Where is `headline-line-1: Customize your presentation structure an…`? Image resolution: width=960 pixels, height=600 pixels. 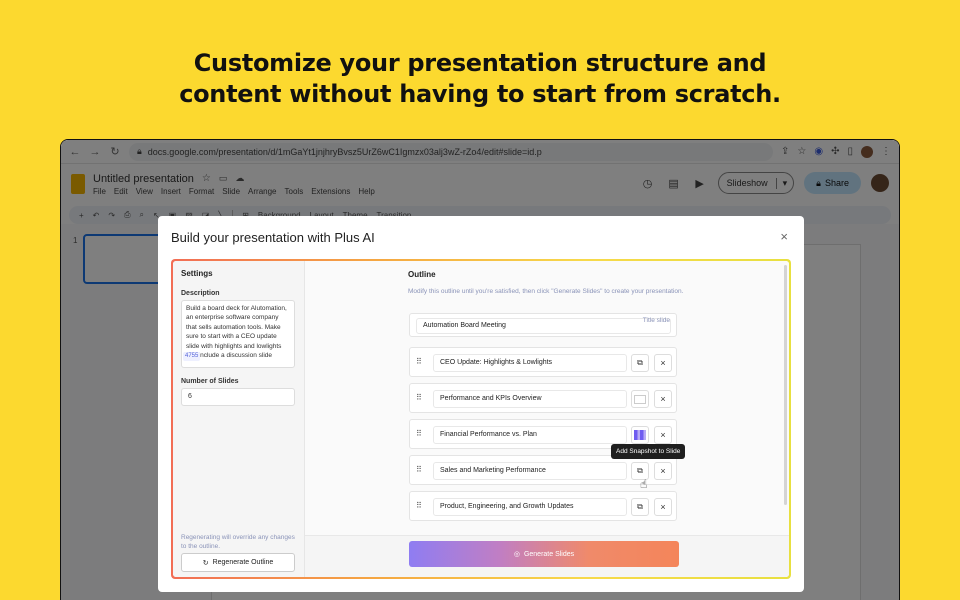
headline-line-1: Customize your presentation structure an… is located at coordinates (480, 63).